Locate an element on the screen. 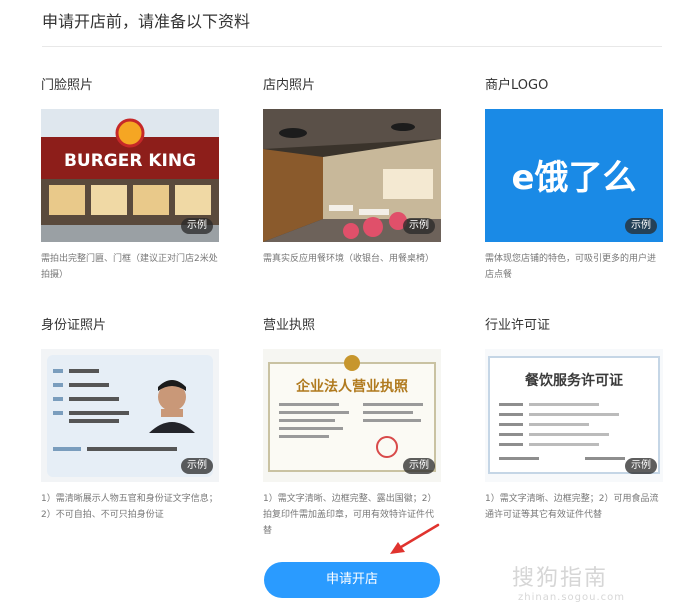  card-description: 1）需文字清晰、边框完整；2）可用食品流通许可证等其它有效证件代替 is located at coordinates (572, 507).